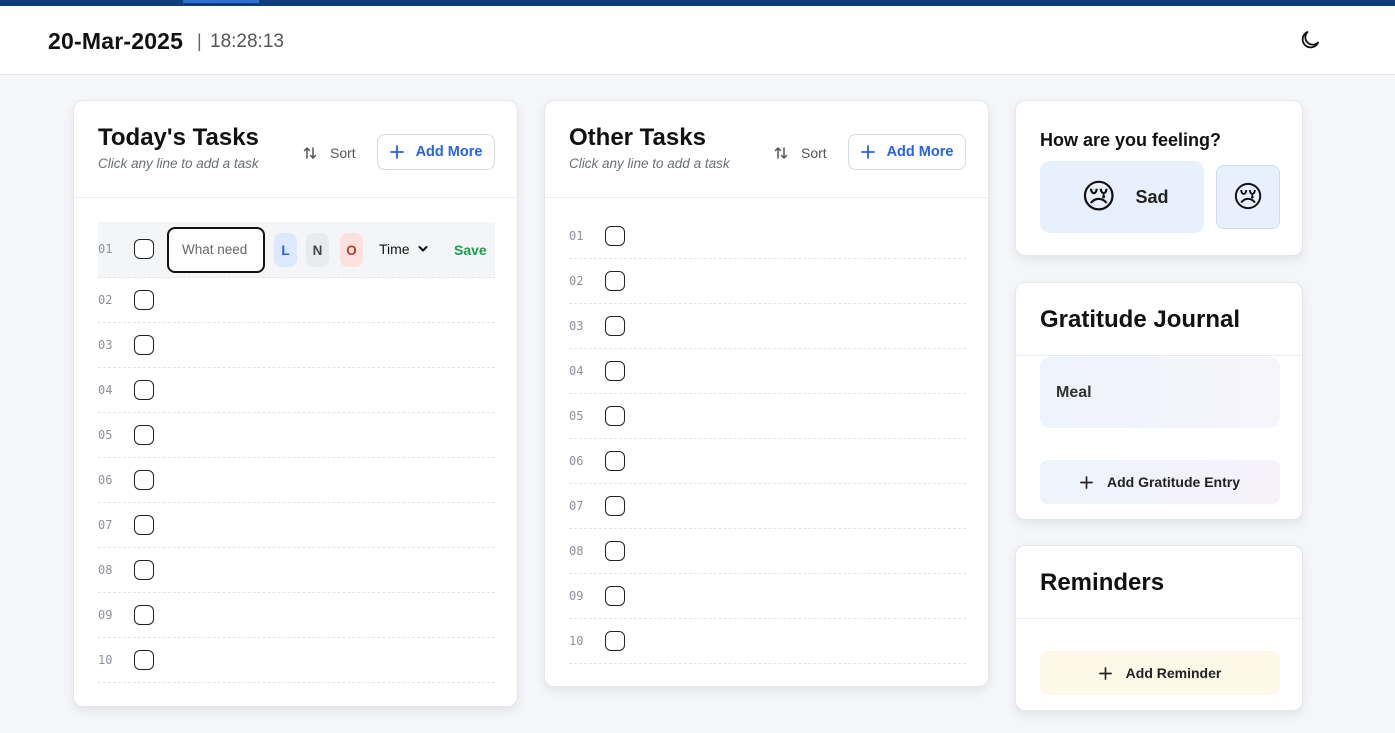  Describe the element at coordinates (1173, 673) in the screenshot. I see `add-reminder-label: Add Reminder` at that location.